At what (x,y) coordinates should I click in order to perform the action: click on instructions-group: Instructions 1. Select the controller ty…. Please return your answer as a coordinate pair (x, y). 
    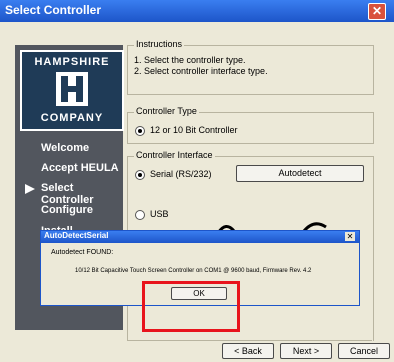
    Looking at the image, I should click on (250, 67).